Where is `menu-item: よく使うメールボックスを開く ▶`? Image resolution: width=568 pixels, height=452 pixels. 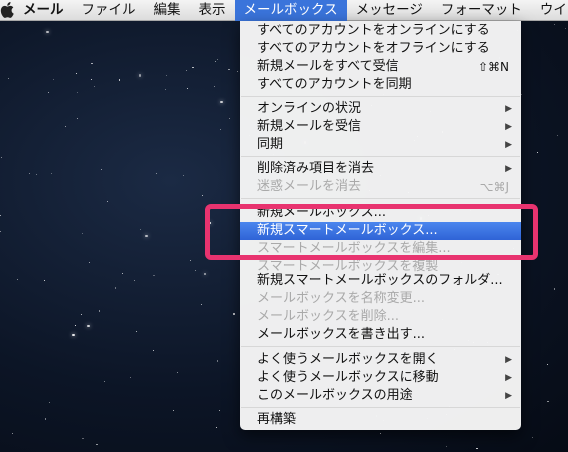 menu-item: よく使うメールボックスを開く ▶ is located at coordinates (380, 360).